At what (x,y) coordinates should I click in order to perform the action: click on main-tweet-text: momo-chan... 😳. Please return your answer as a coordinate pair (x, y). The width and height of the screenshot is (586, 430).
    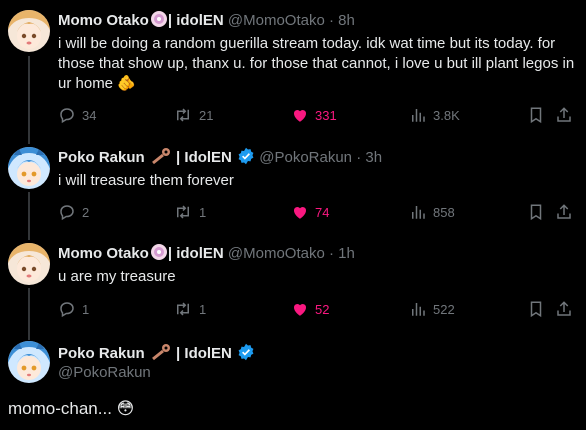
    Looking at the image, I should click on (71, 408).